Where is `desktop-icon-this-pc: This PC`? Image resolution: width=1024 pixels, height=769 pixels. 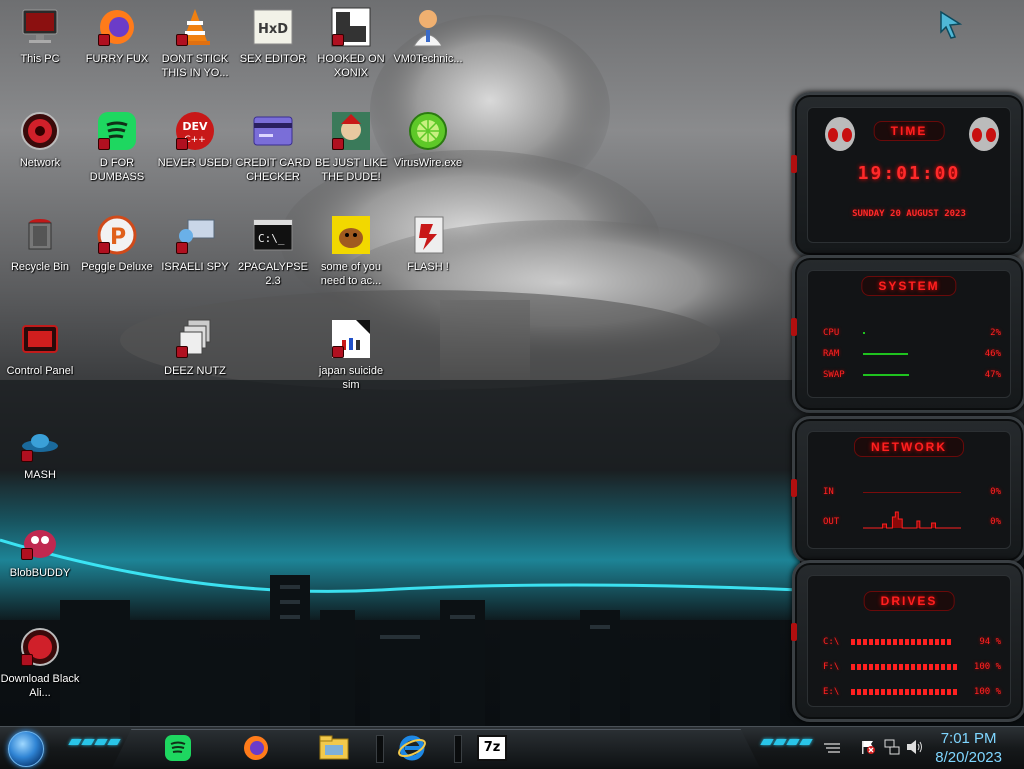 desktop-icon-this-pc: This PC is located at coordinates (40, 36).